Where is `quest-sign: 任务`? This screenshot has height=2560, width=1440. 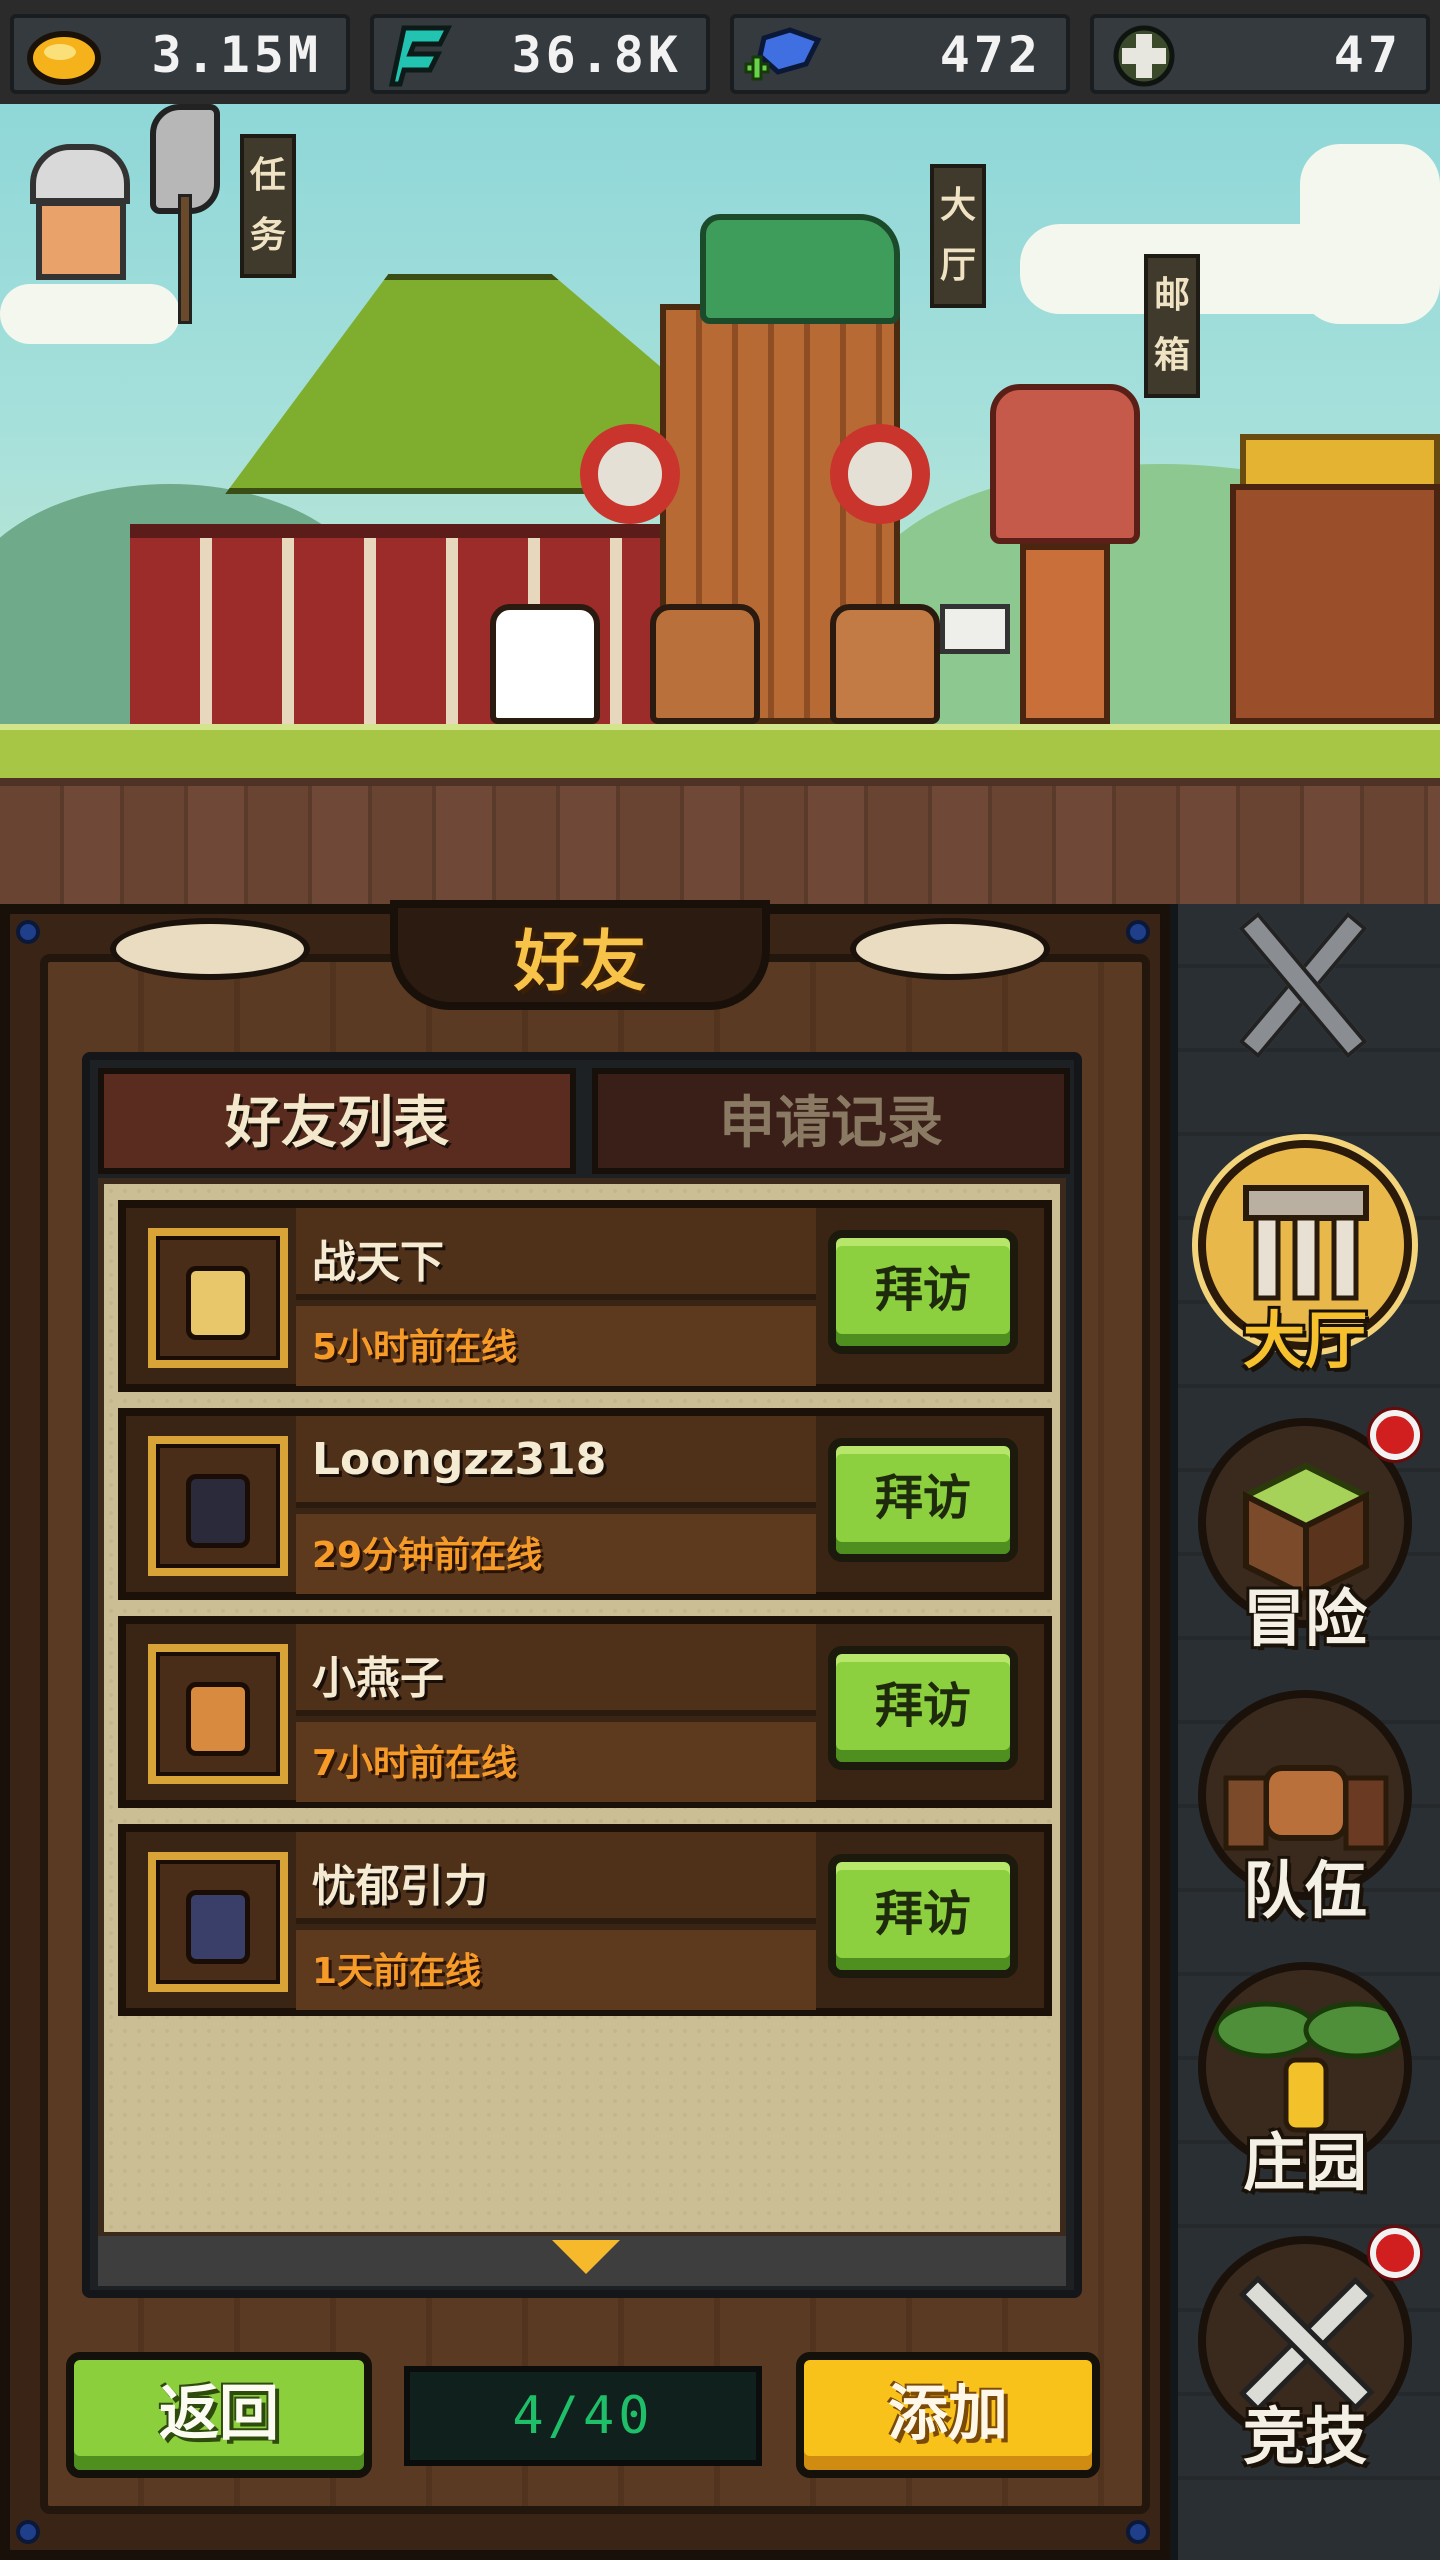 quest-sign: 任务 is located at coordinates (268, 206).